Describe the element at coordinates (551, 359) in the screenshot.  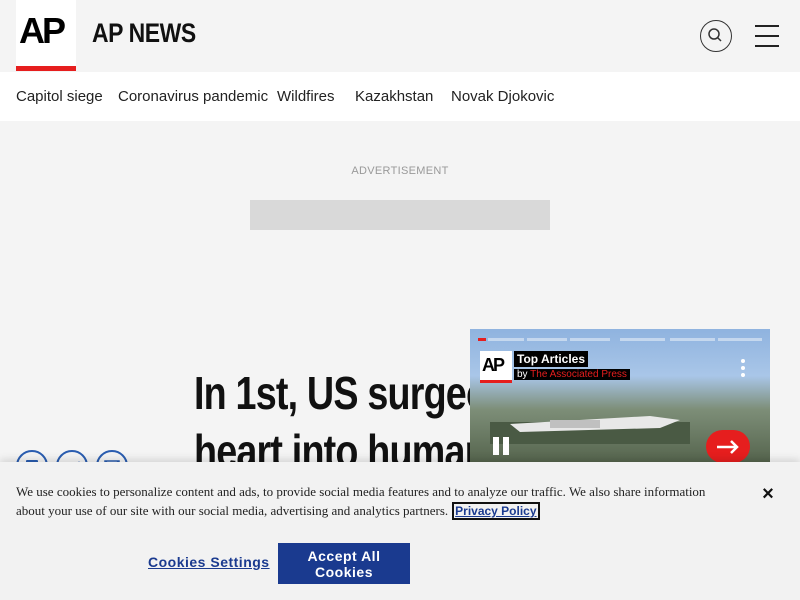
I see `video-title: Top Articles` at that location.